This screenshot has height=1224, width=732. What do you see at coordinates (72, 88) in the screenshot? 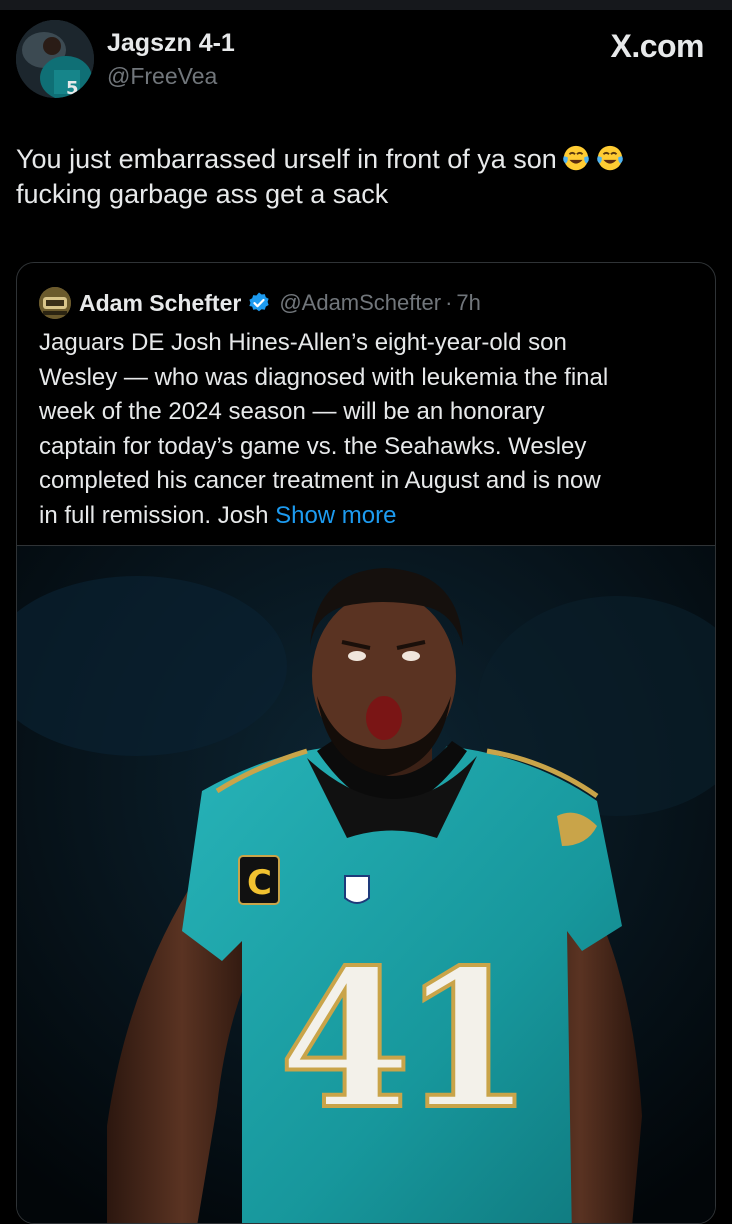
I see `svg-text: 5` at bounding box center [72, 88].